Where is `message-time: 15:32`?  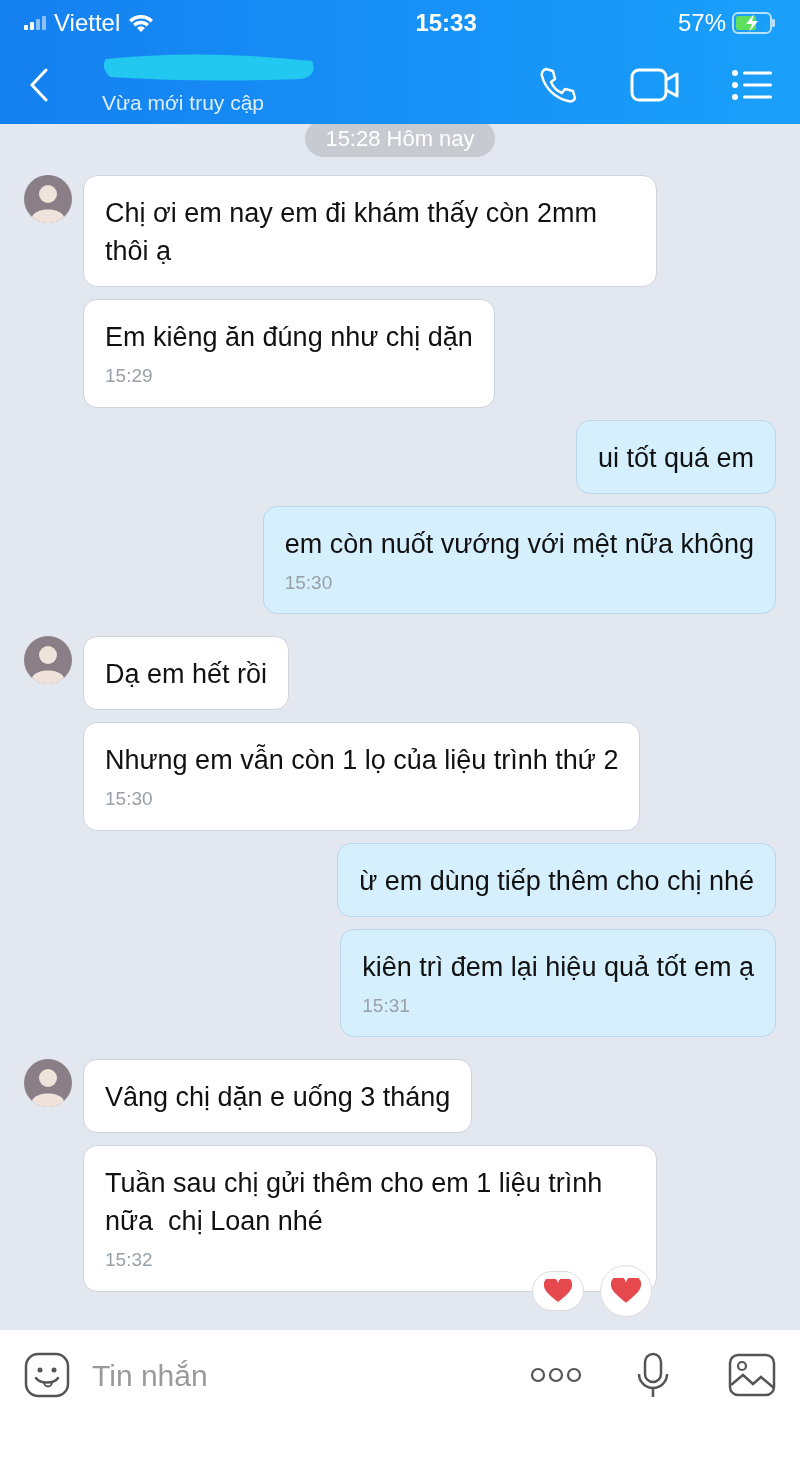
message-time: 15:32 is located at coordinates (129, 1260).